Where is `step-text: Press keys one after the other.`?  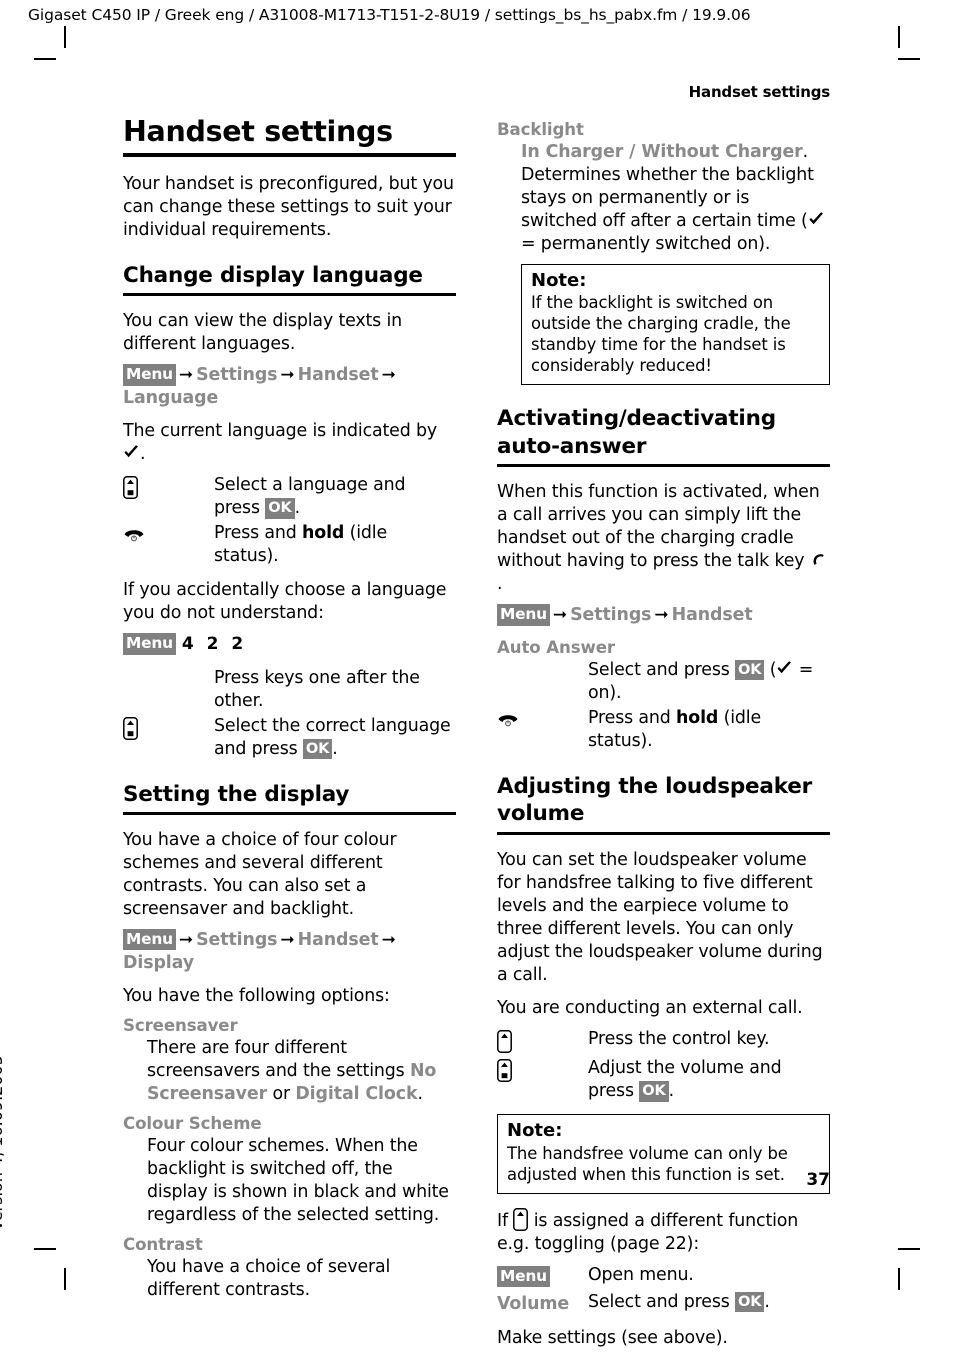 step-text: Press keys one after the other. is located at coordinates (317, 689).